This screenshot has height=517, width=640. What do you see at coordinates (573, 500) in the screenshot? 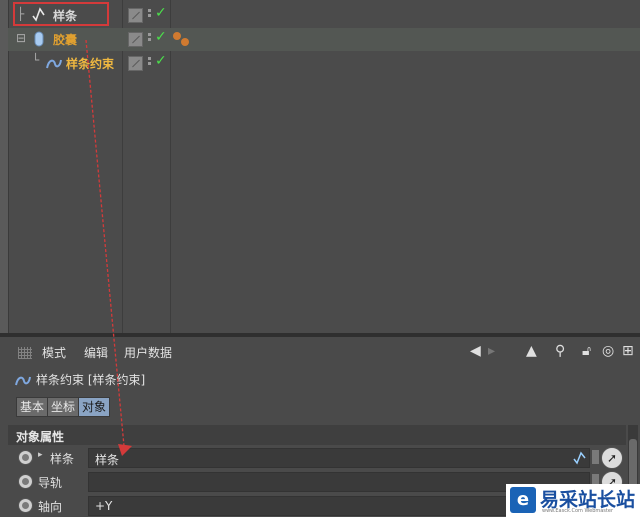
I see `watermark: e 易采站长站 www.Easck.Com Webmaster` at bounding box center [573, 500].